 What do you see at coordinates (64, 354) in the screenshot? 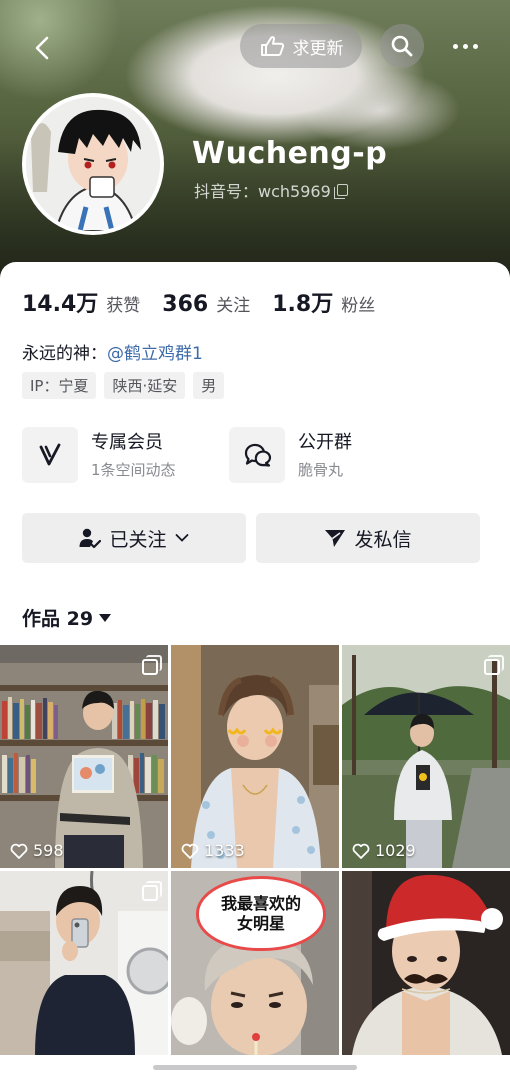
I see `bio-prefix: 永远的神：` at bounding box center [64, 354].